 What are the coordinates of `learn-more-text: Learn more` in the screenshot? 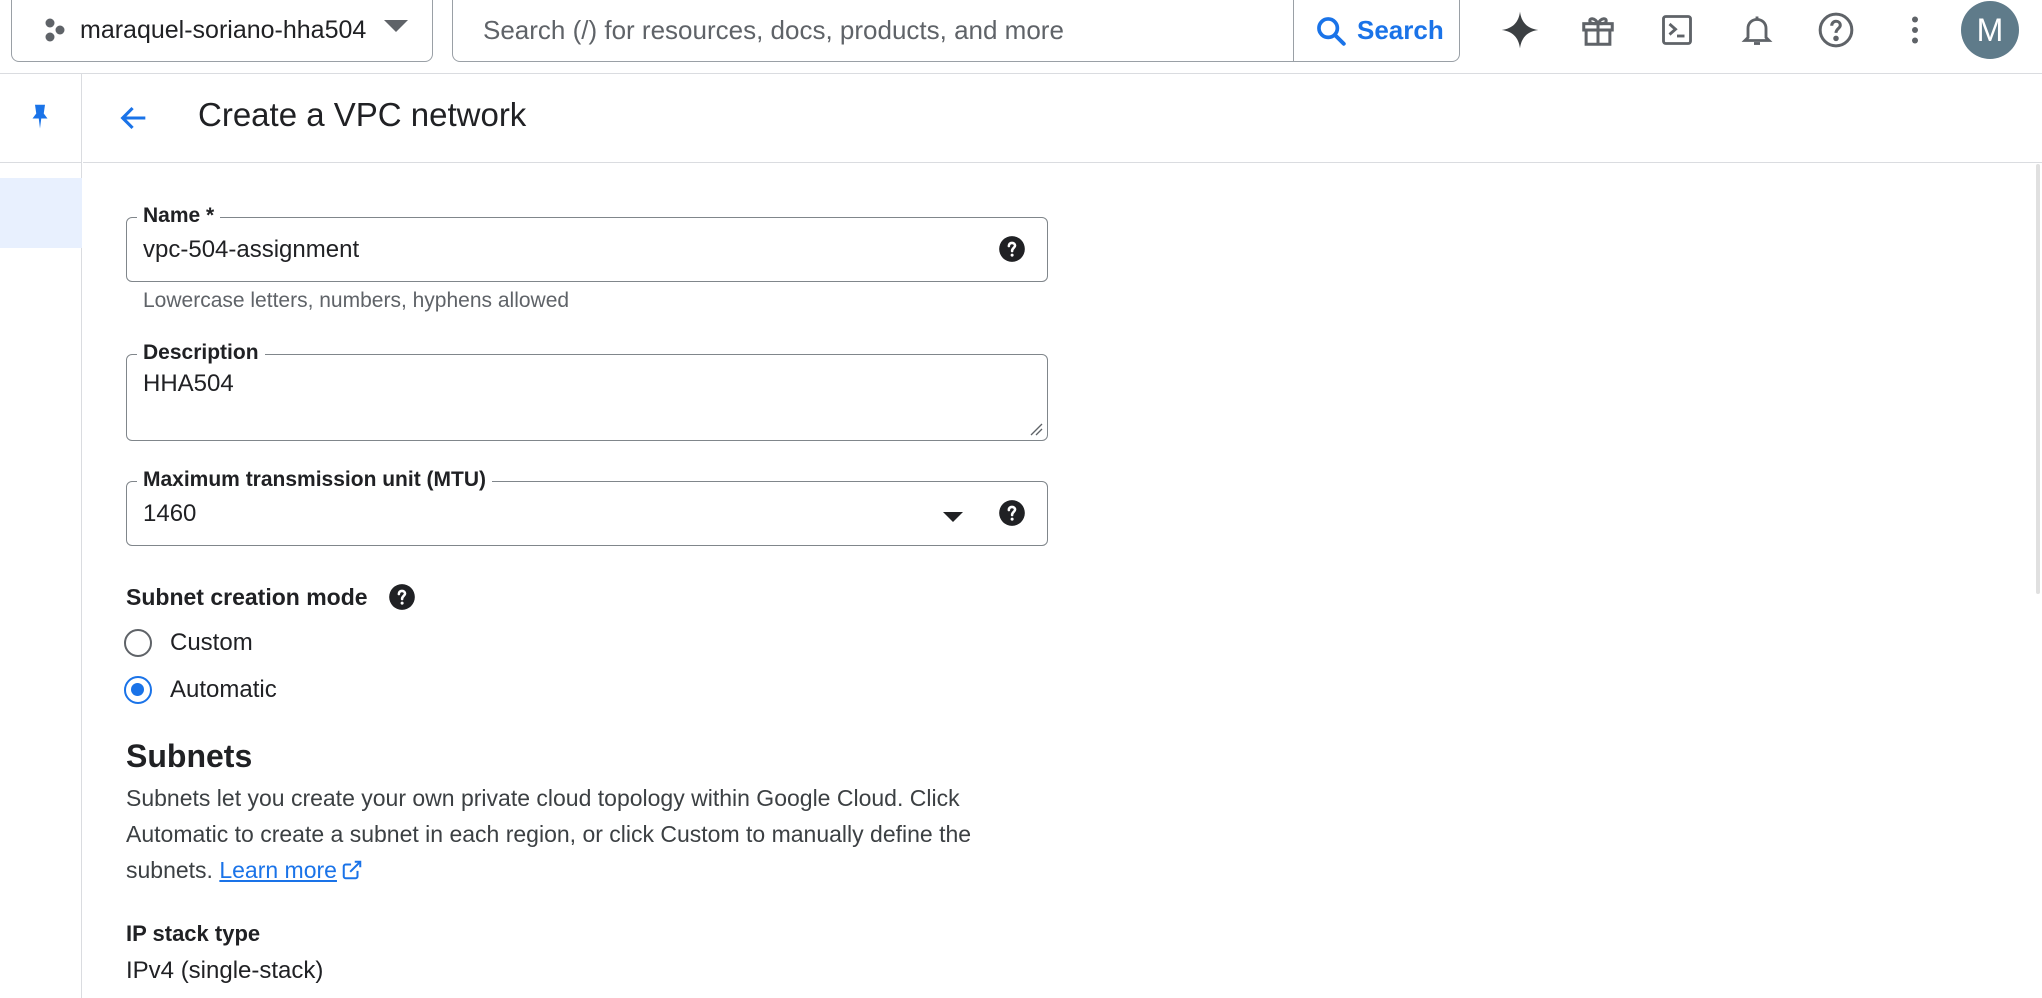 It's located at (278, 870).